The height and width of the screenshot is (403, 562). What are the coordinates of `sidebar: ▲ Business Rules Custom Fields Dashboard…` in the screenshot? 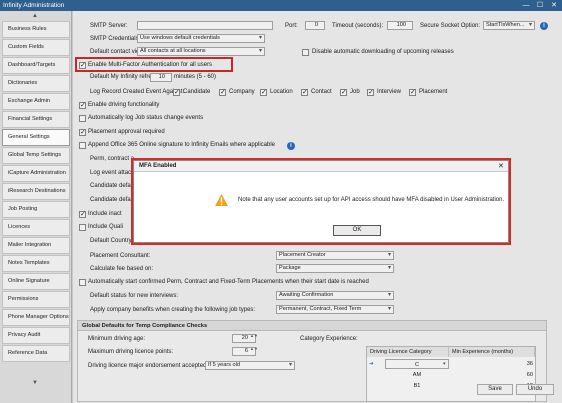 It's located at (36, 207).